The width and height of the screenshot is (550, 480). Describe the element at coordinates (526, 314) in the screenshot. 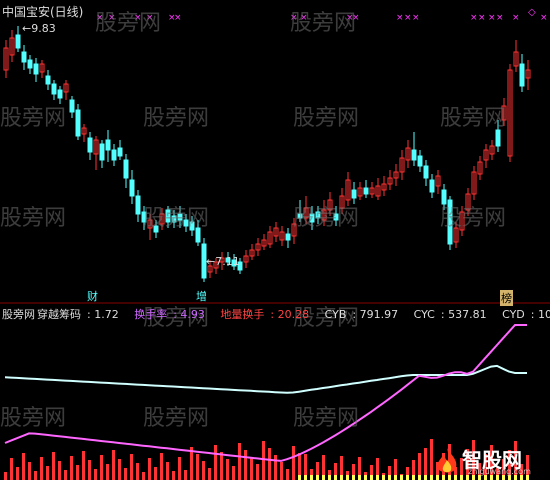

I see `cyd-readout: CYD: 10.94` at that location.